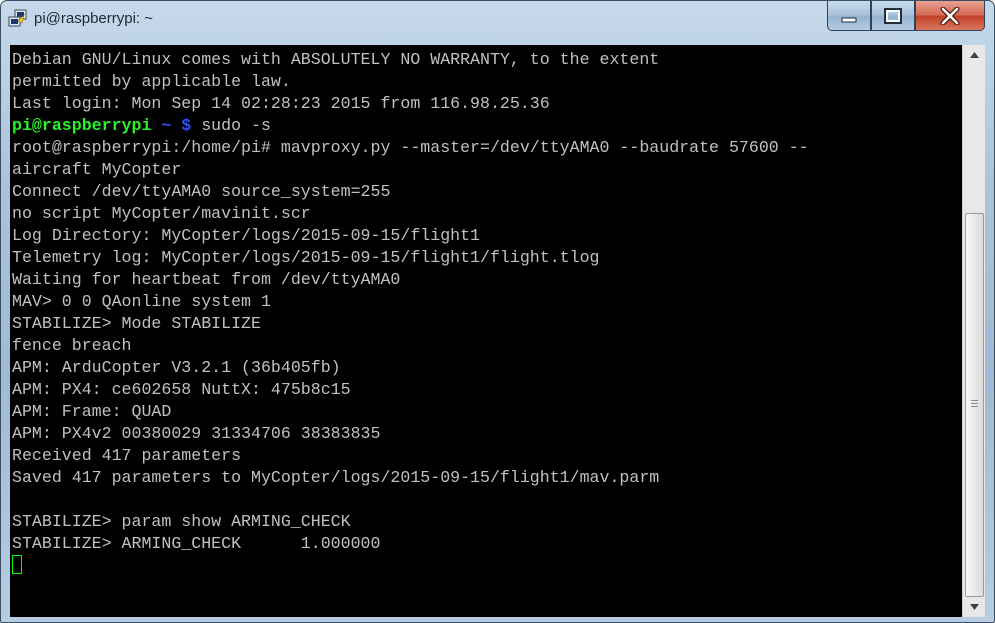 This screenshot has height=623, width=995. Describe the element at coordinates (206, 279) in the screenshot. I see `terminal-line: Waiting for heartbeat from /dev/ttyAMA0` at that location.